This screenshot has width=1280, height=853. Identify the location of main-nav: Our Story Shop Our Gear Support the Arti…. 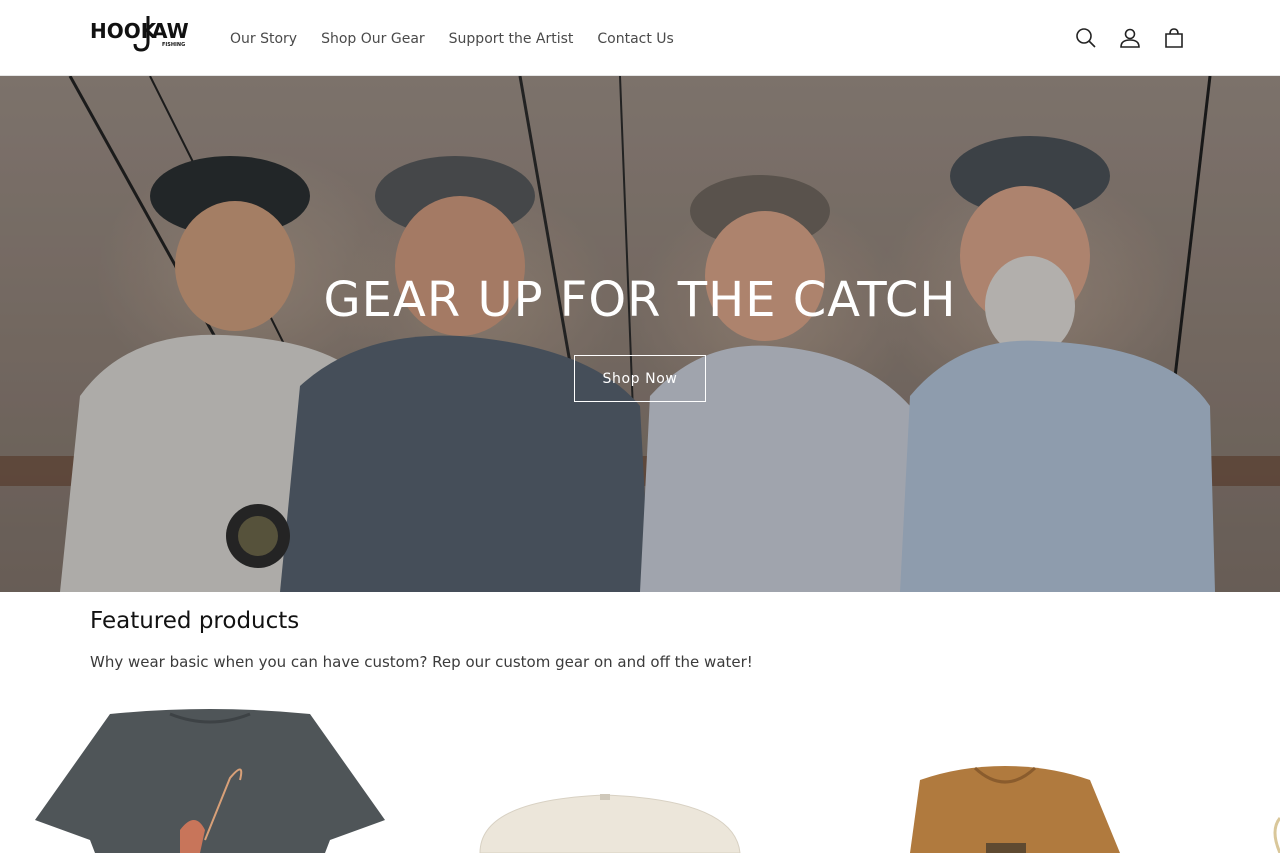
(452, 39).